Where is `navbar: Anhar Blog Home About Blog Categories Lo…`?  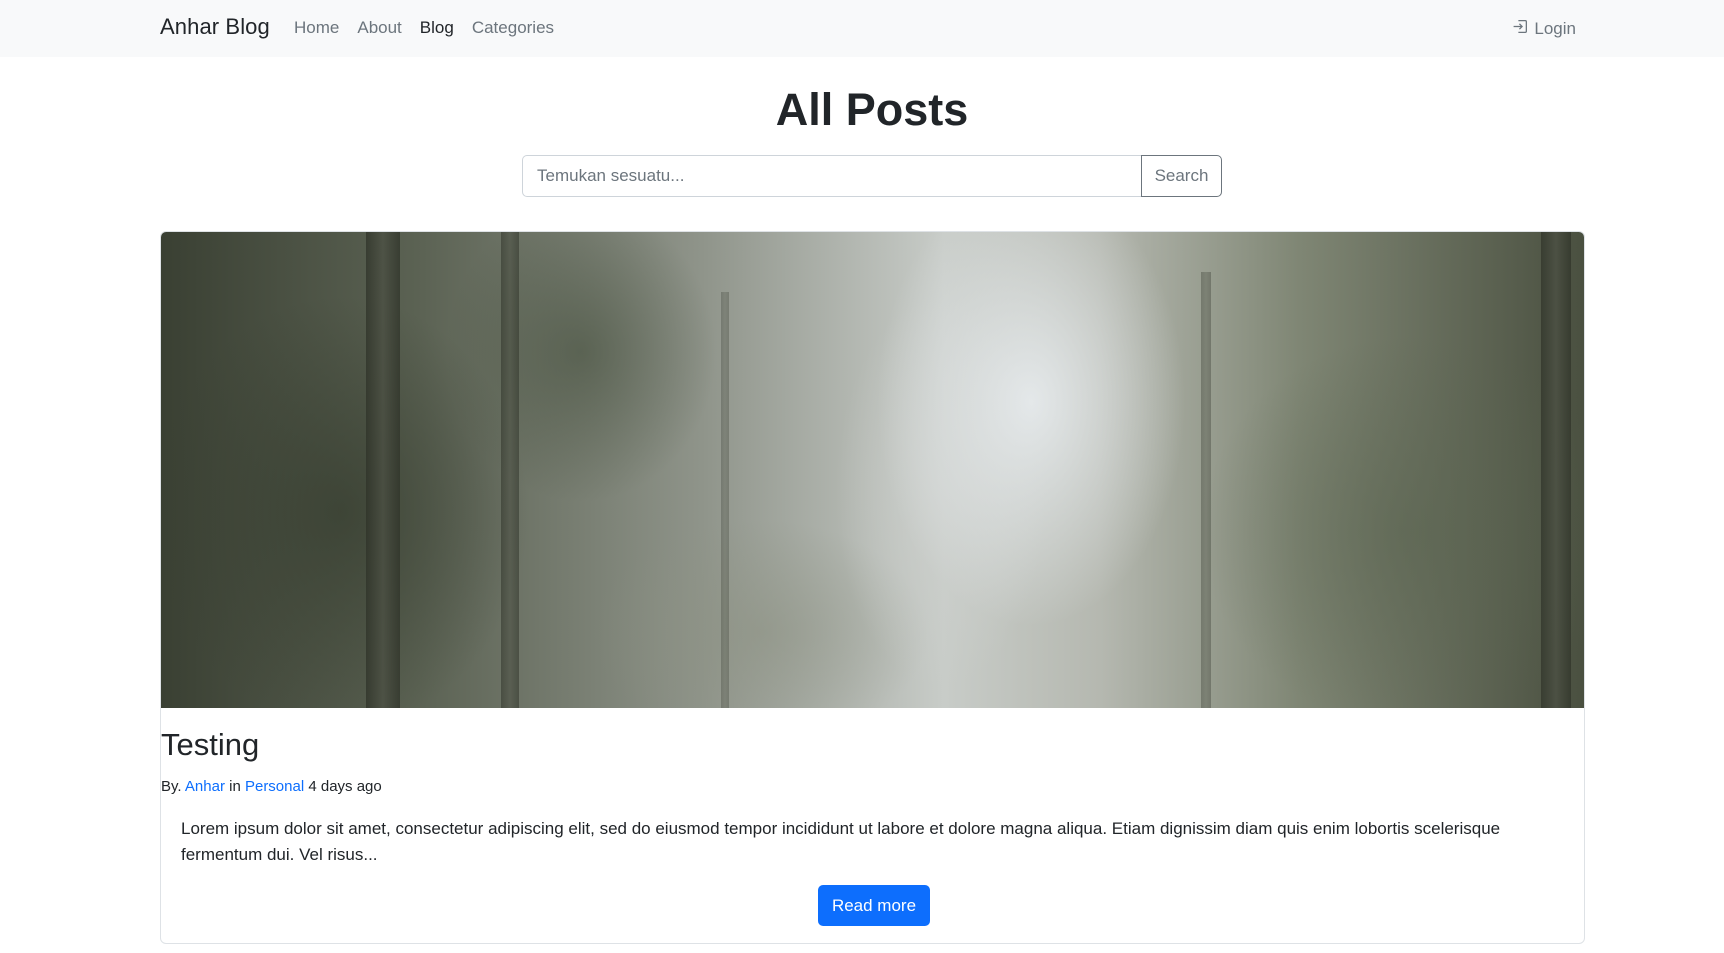
navbar: Anhar Blog Home About Blog Categories Lo… is located at coordinates (862, 28).